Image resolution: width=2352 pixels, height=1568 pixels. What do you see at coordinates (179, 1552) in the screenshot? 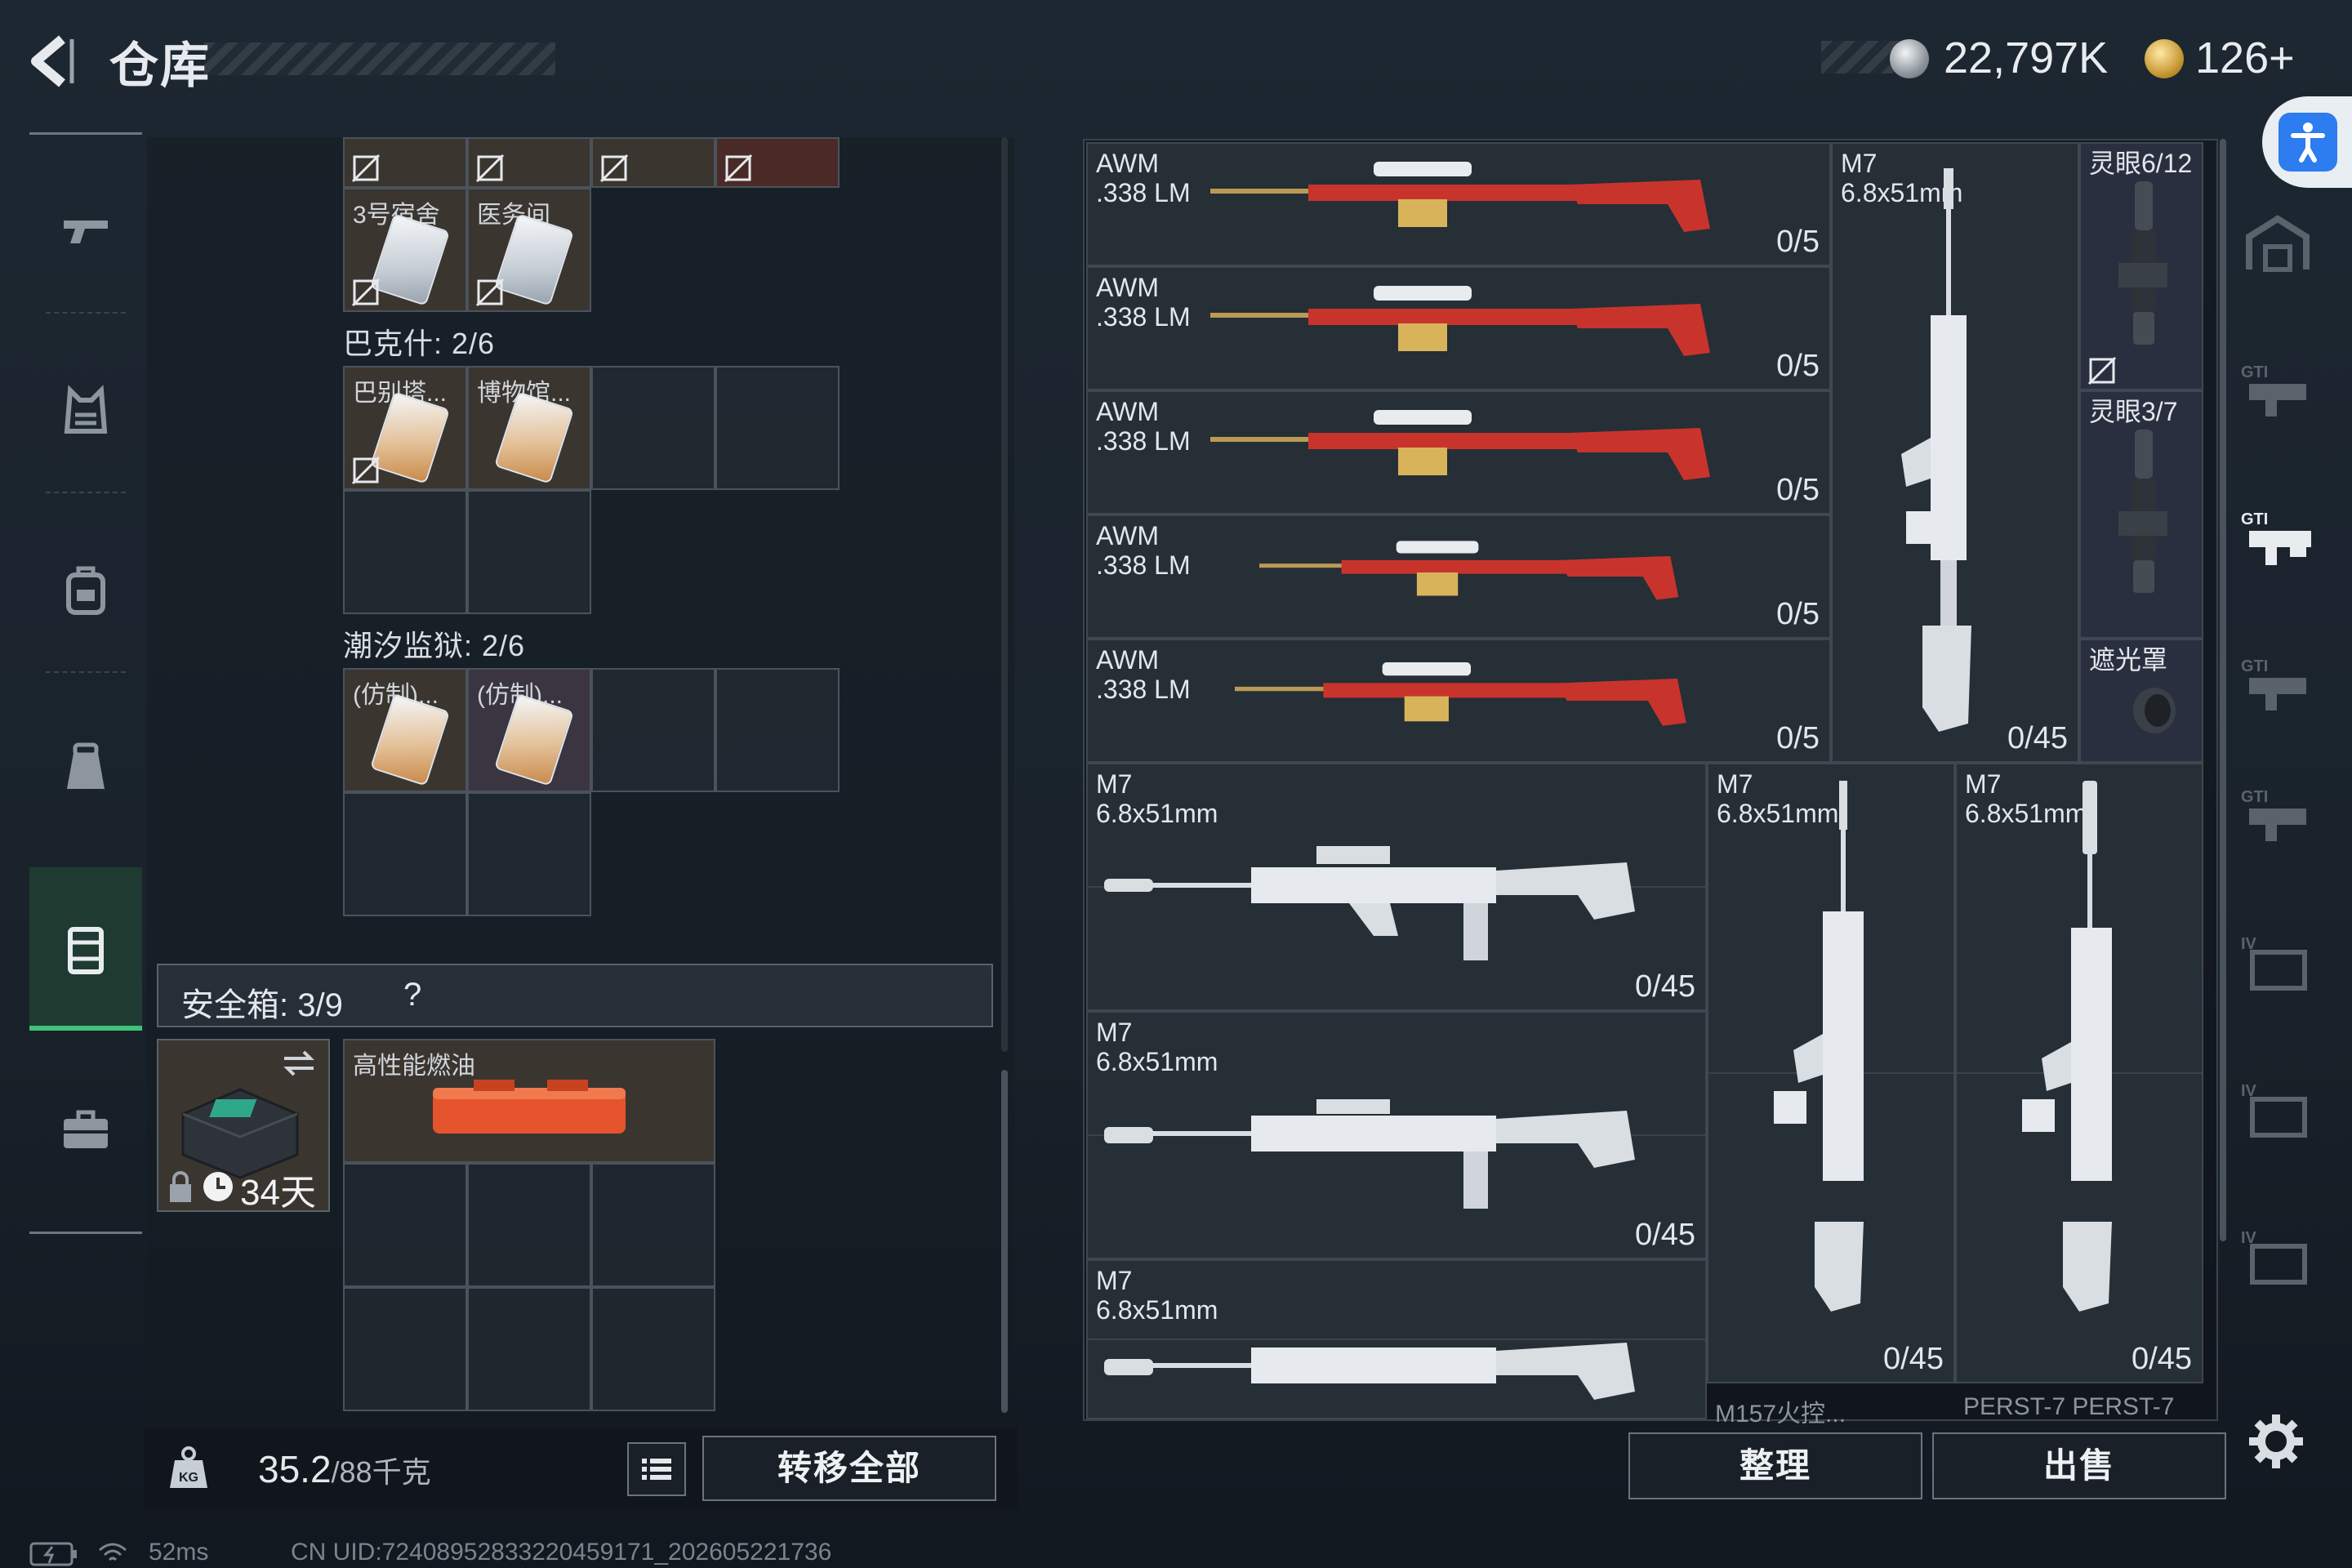
I see `ping-value: 52ms` at bounding box center [179, 1552].